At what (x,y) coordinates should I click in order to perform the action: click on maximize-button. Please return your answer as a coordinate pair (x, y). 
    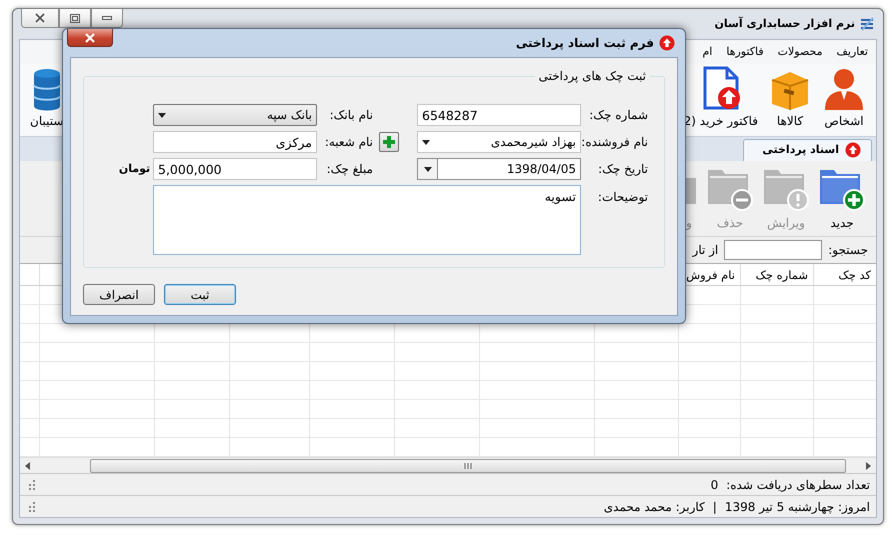
    Looking at the image, I should click on (75, 18).